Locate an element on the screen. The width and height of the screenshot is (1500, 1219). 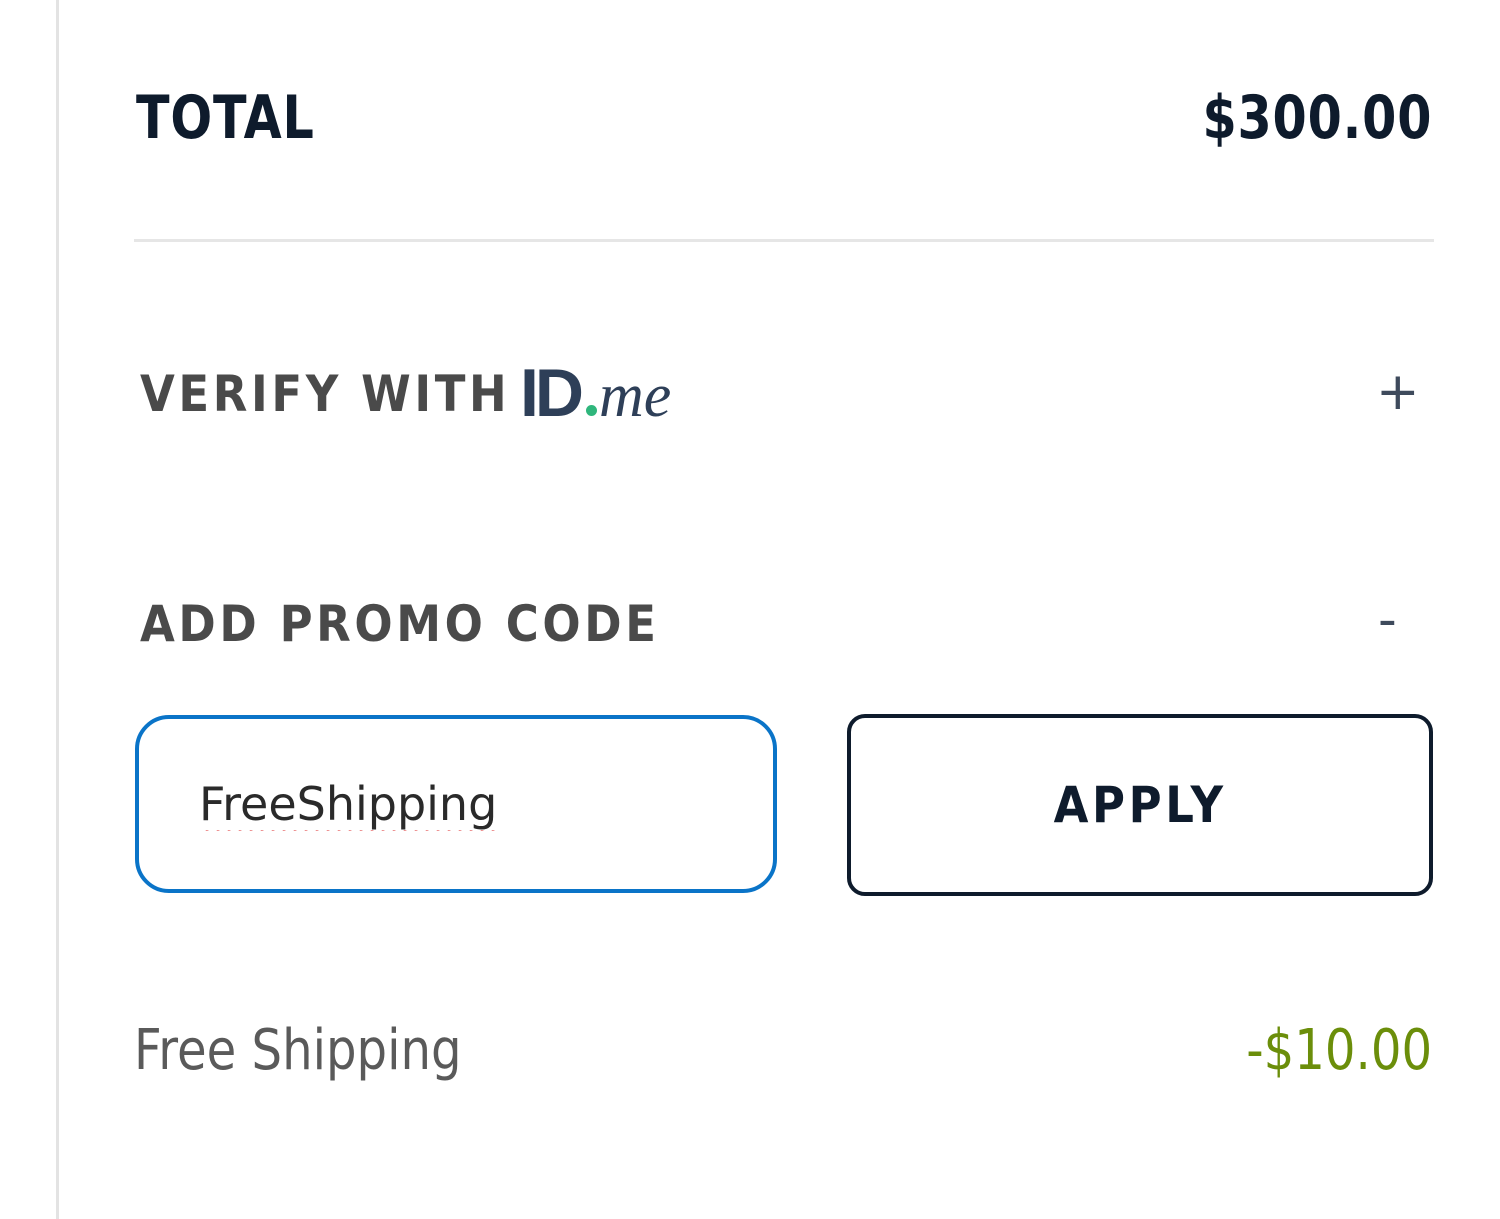
promo-collapse-toggle: - is located at coordinates (1387, 620).